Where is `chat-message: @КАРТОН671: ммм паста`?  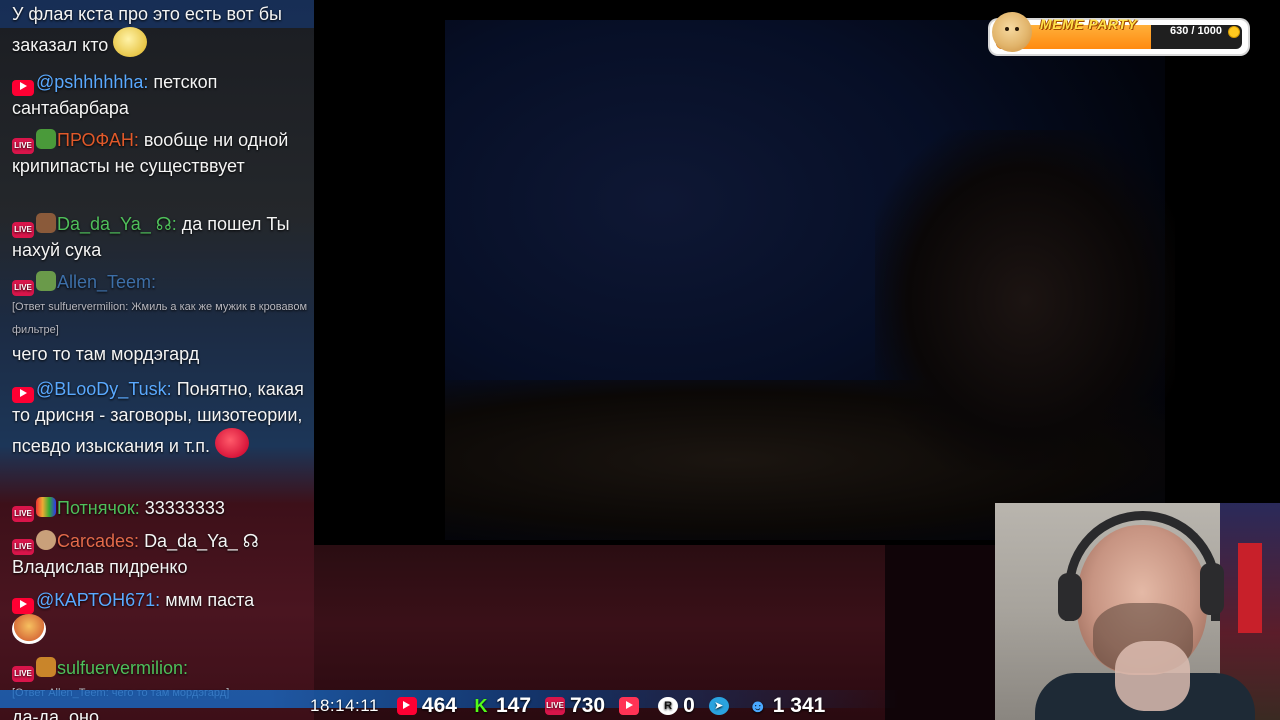 chat-message: @КАРТОН671: ммм паста is located at coordinates (160, 616).